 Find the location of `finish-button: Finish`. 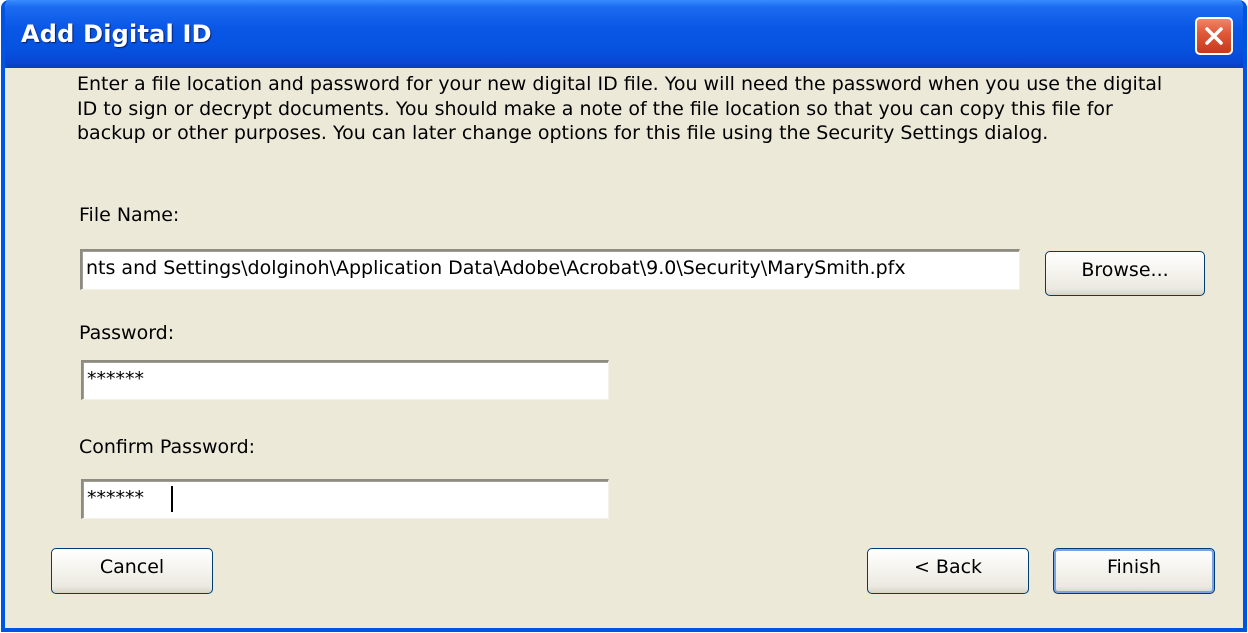

finish-button: Finish is located at coordinates (1134, 571).